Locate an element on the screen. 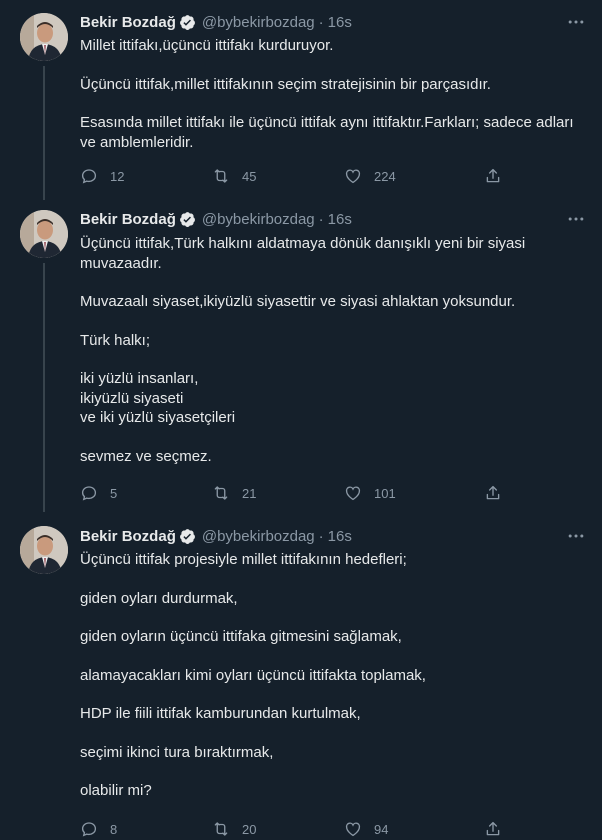 The height and width of the screenshot is (840, 602). tweet-actions: 12 45 224 is located at coordinates (295, 177).